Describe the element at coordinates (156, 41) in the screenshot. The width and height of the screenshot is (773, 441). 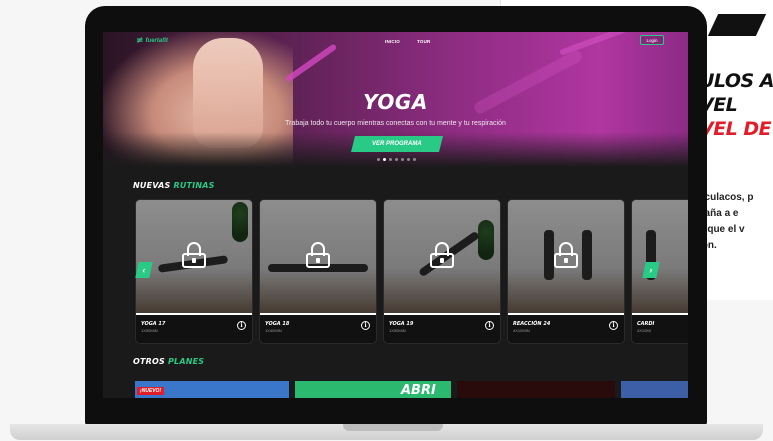
I see `brand-name: fuertafit` at that location.